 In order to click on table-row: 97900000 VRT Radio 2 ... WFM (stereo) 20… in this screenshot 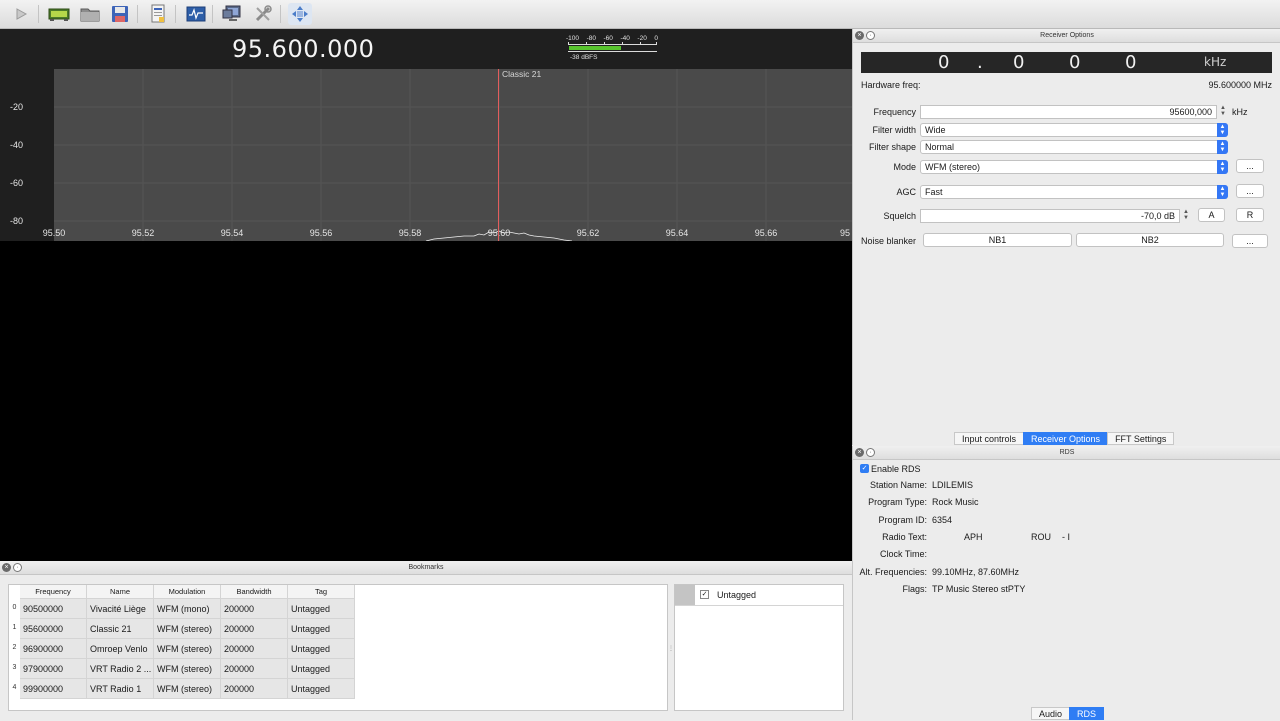, I will do `click(187, 669)`.